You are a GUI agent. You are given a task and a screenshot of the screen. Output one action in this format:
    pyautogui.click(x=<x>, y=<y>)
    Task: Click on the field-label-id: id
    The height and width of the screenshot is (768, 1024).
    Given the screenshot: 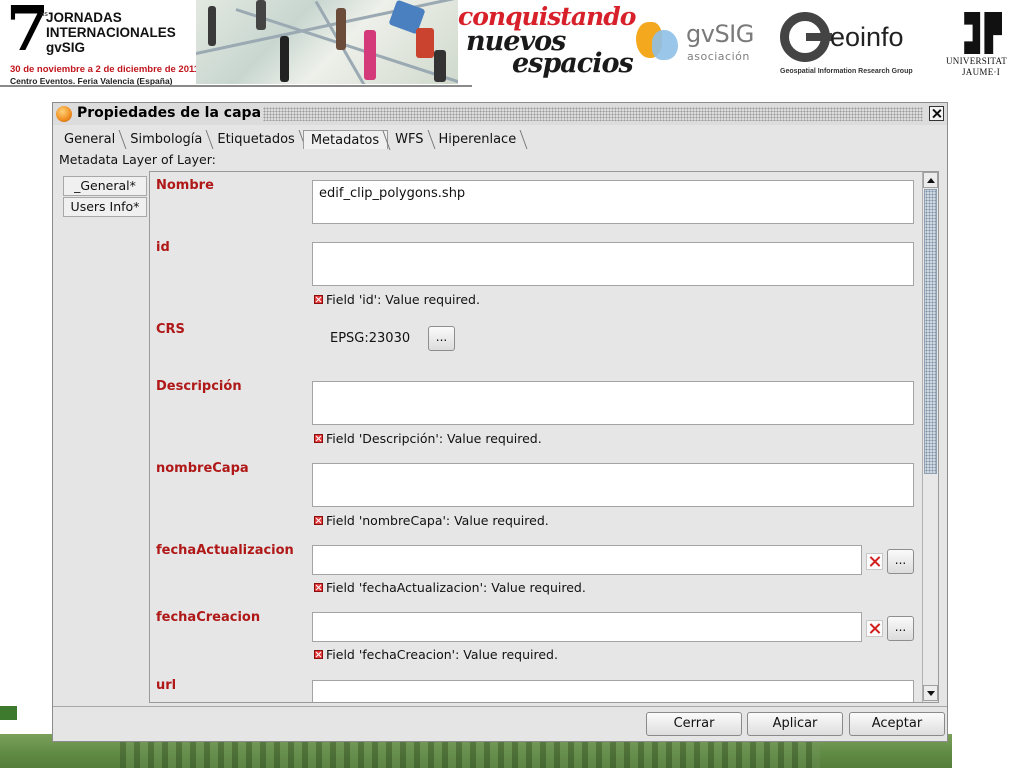 What is the action you would take?
    pyautogui.click(x=163, y=247)
    